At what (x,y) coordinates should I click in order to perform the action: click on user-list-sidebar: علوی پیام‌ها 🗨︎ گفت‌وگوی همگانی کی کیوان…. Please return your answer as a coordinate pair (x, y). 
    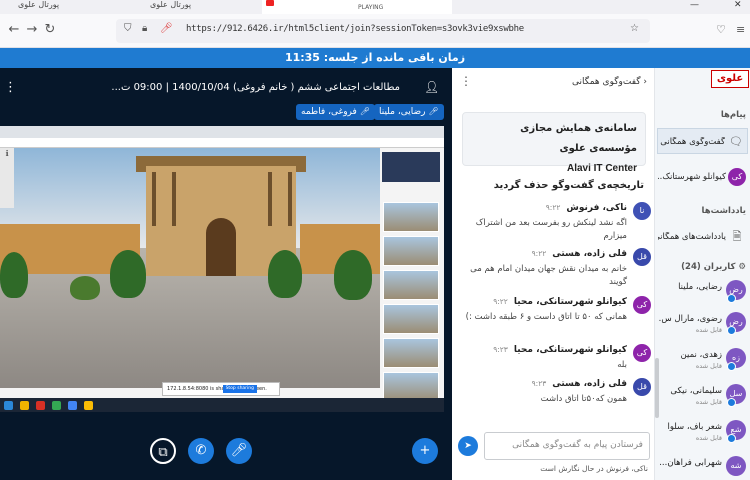
    Looking at the image, I should click on (702, 274).